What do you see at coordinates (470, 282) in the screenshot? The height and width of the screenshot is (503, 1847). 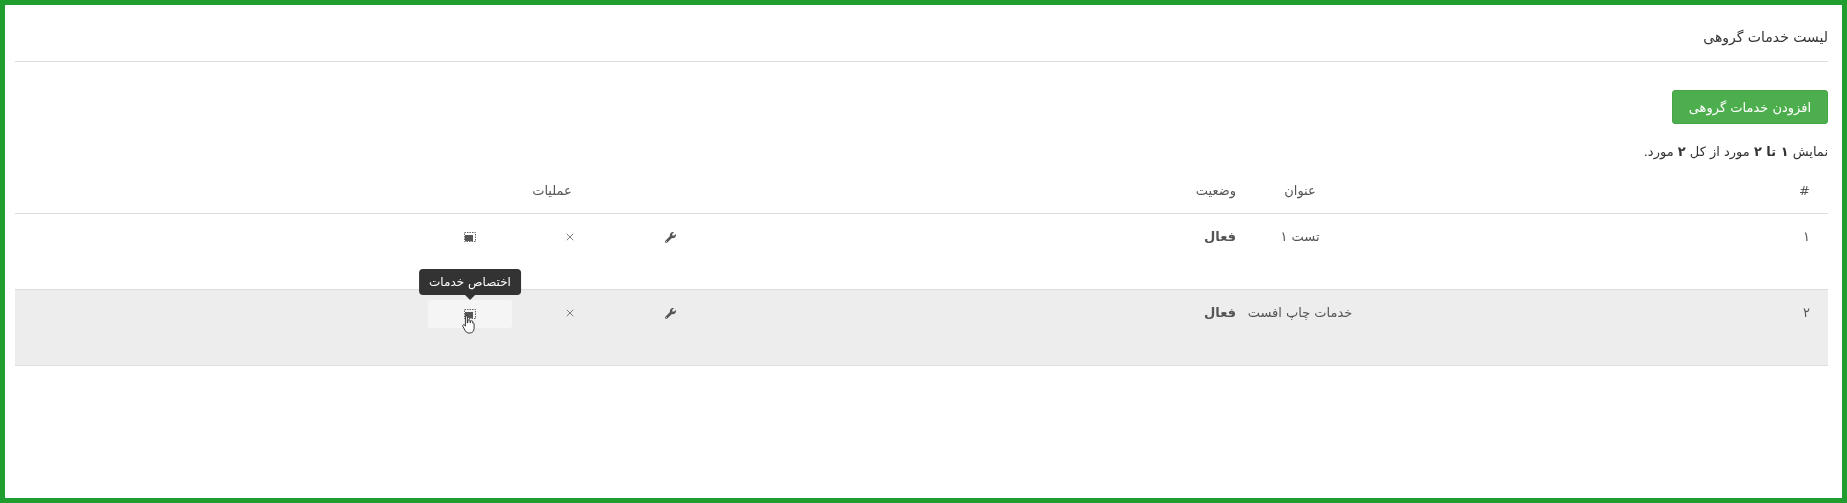 I see `tooltip: اختصاص خدمات` at bounding box center [470, 282].